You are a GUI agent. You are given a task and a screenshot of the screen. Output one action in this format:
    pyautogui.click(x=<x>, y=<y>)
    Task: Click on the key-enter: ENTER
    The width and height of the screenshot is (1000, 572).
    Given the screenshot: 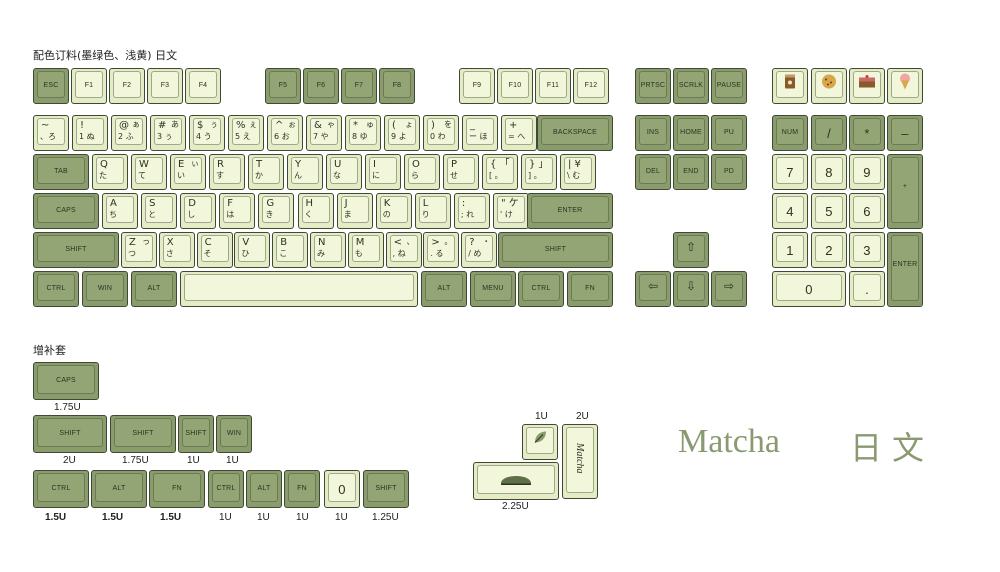 What is the action you would take?
    pyautogui.click(x=570, y=211)
    